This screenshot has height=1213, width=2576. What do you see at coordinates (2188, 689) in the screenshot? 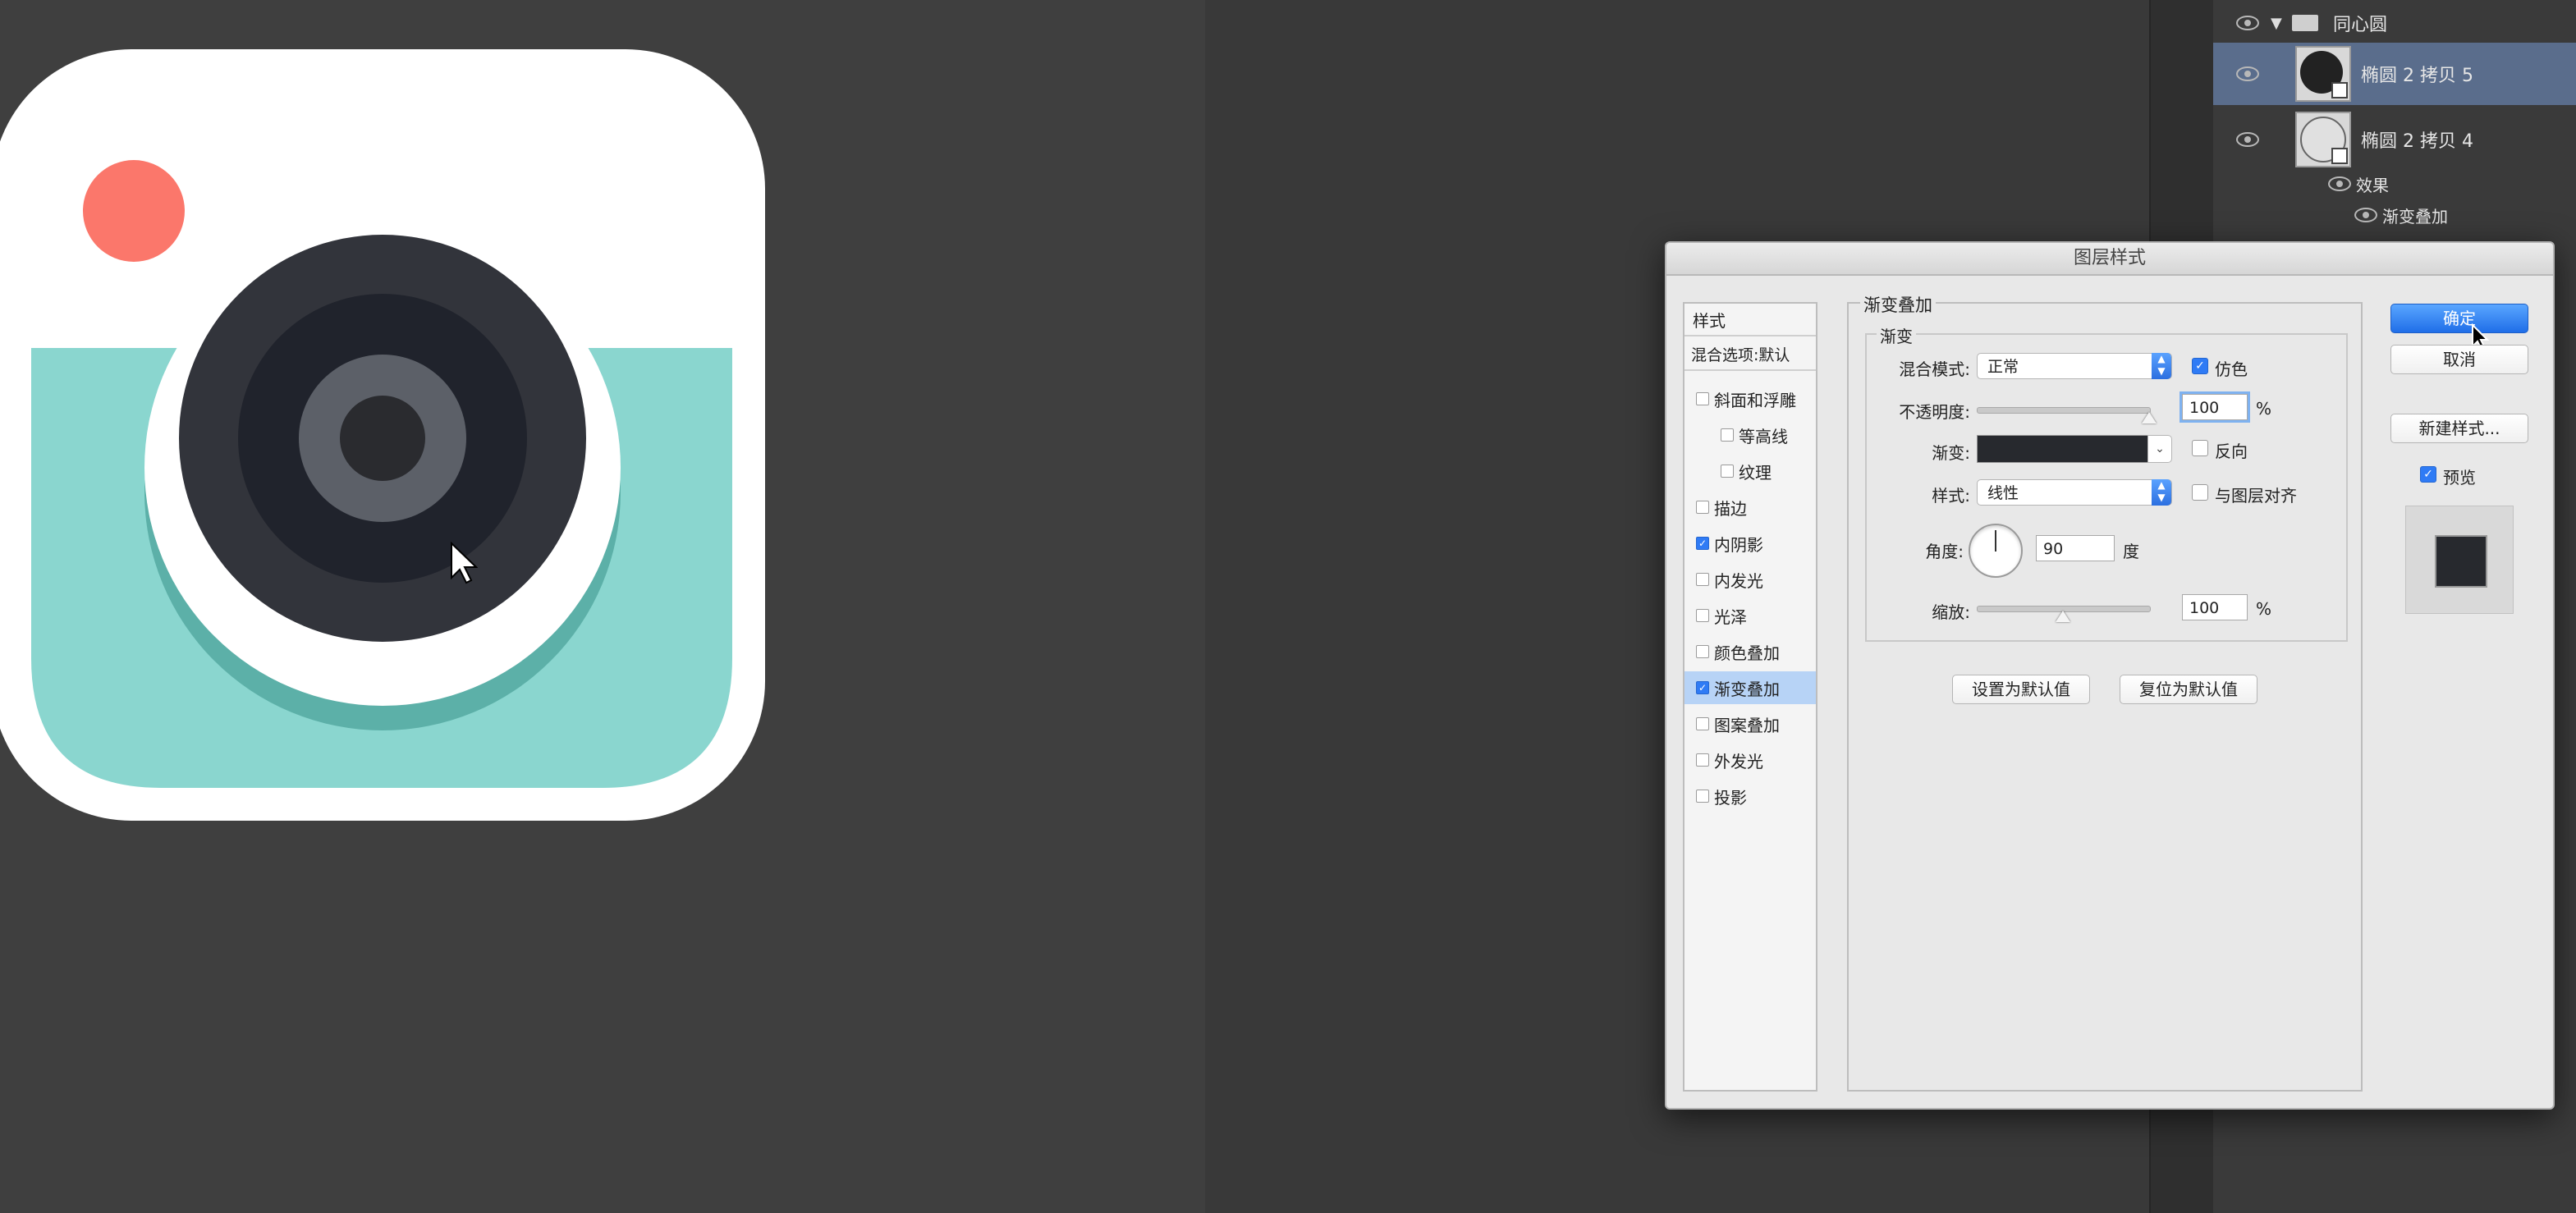
I see `reset-default-button: 复位为默认值` at bounding box center [2188, 689].